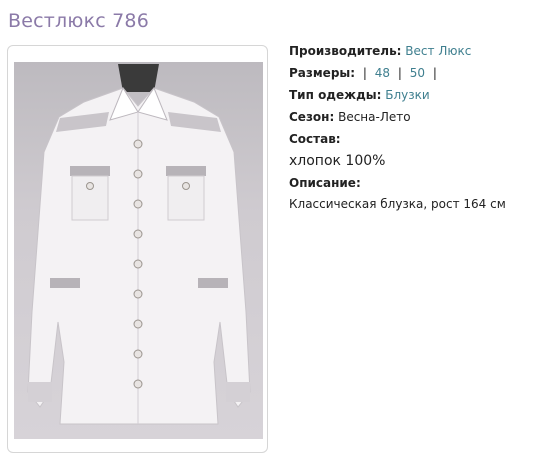  I want to click on type-row: Тип одежды: Блузки, so click(419, 95).